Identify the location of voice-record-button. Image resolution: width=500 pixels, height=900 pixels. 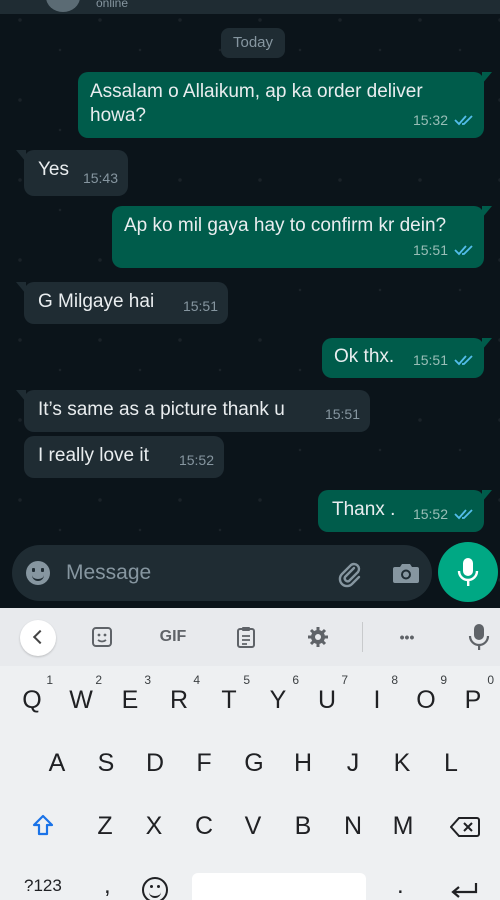
(468, 572).